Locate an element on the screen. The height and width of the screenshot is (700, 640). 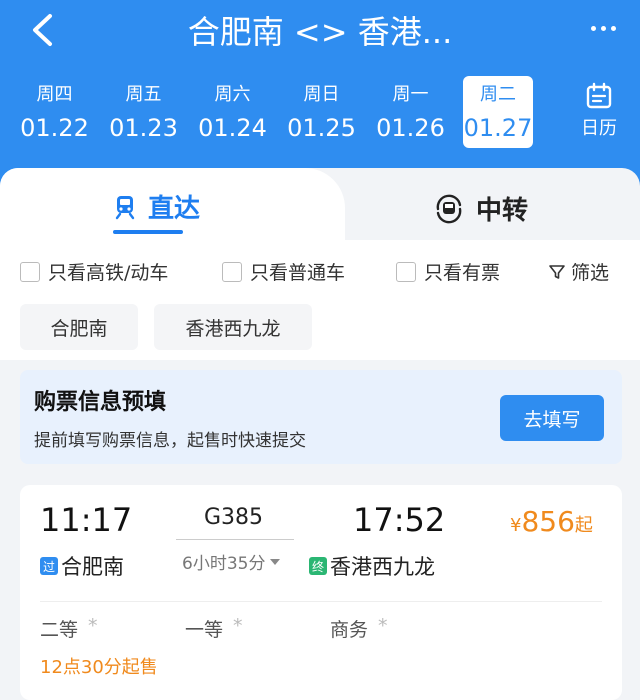
prefill-subtitle: 提前填写购票信息，起售时快速提交 is located at coordinates (170, 441).